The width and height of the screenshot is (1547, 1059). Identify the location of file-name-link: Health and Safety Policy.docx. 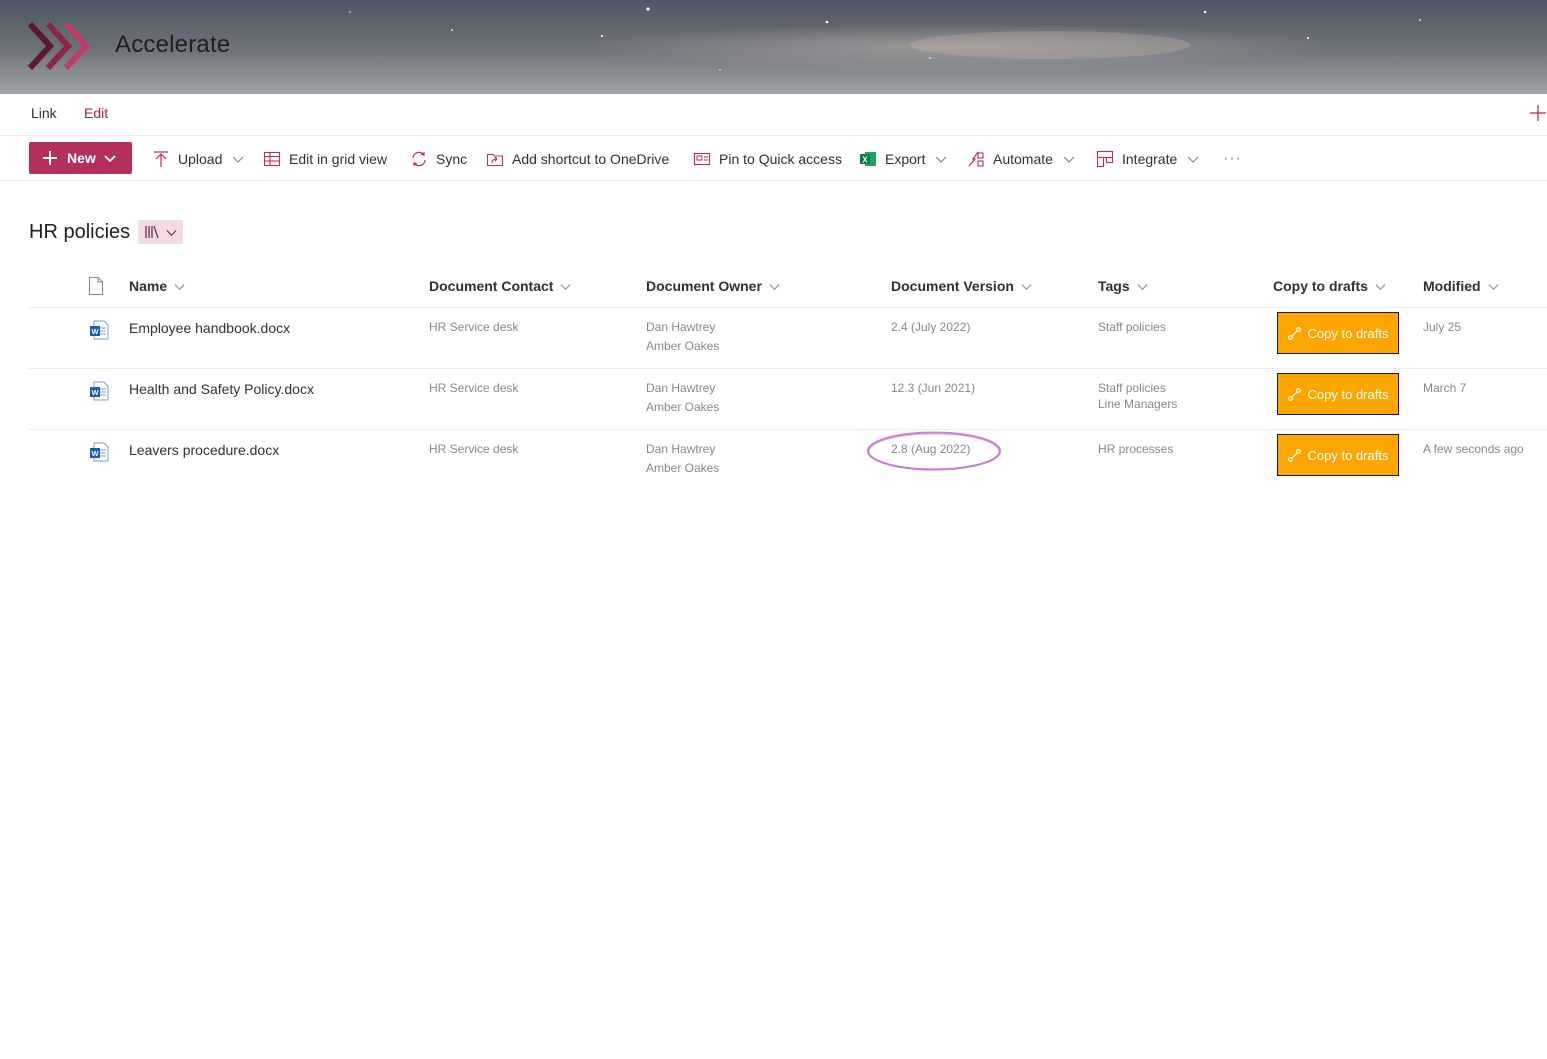
(221, 389).